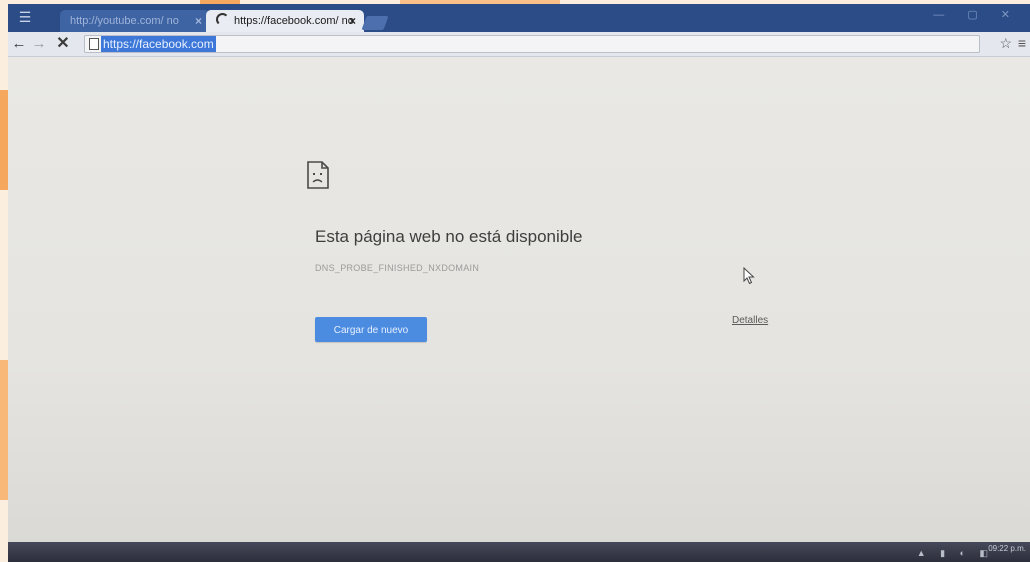  What do you see at coordinates (375, 23) in the screenshot?
I see `new-tab-button` at bounding box center [375, 23].